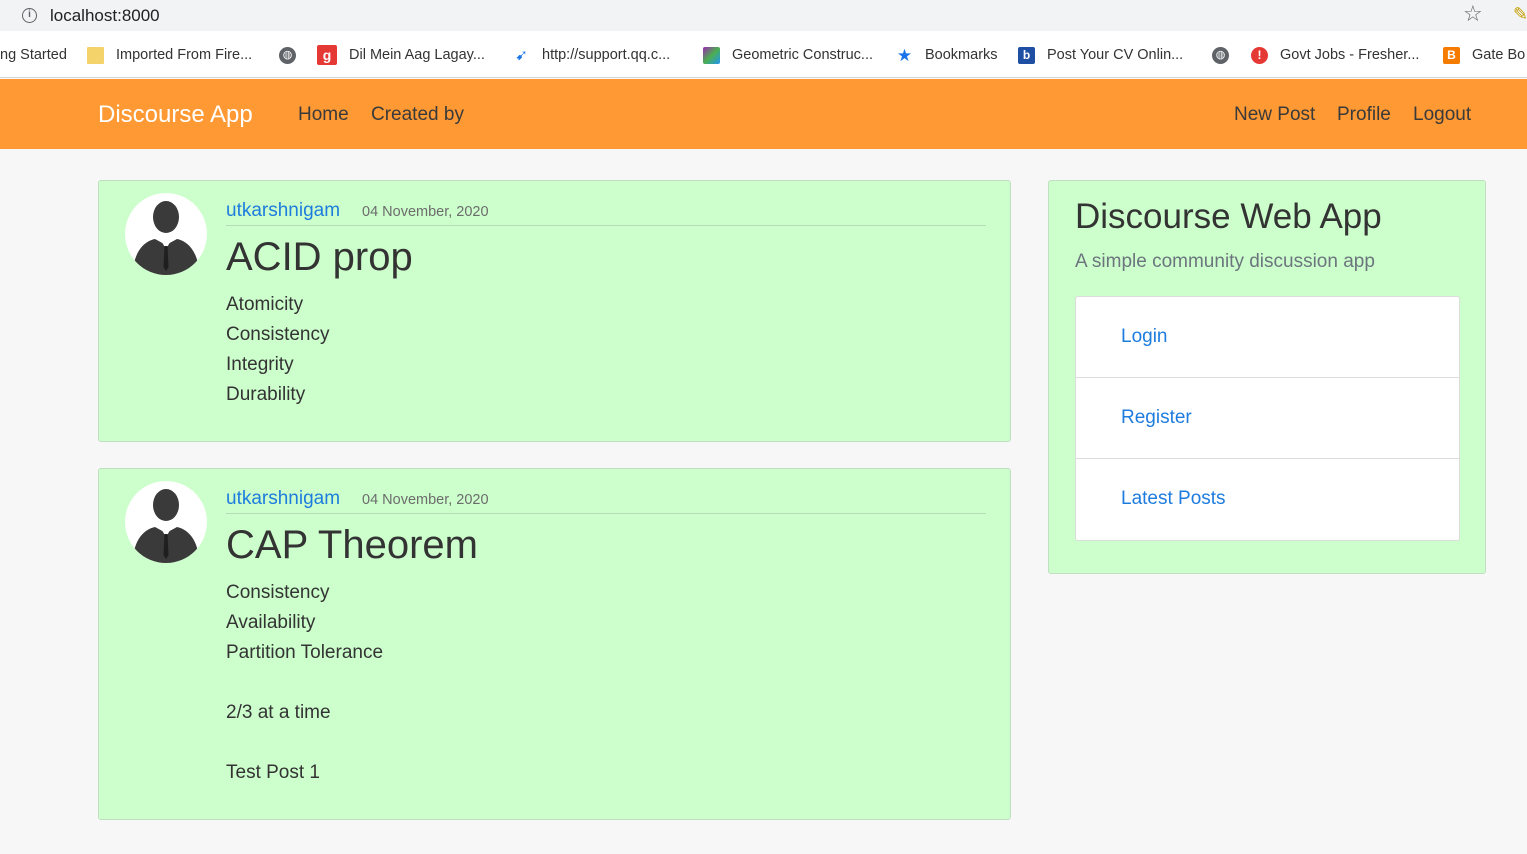  Describe the element at coordinates (1228, 216) in the screenshot. I see `sidebar-title: Discourse Web App` at that location.